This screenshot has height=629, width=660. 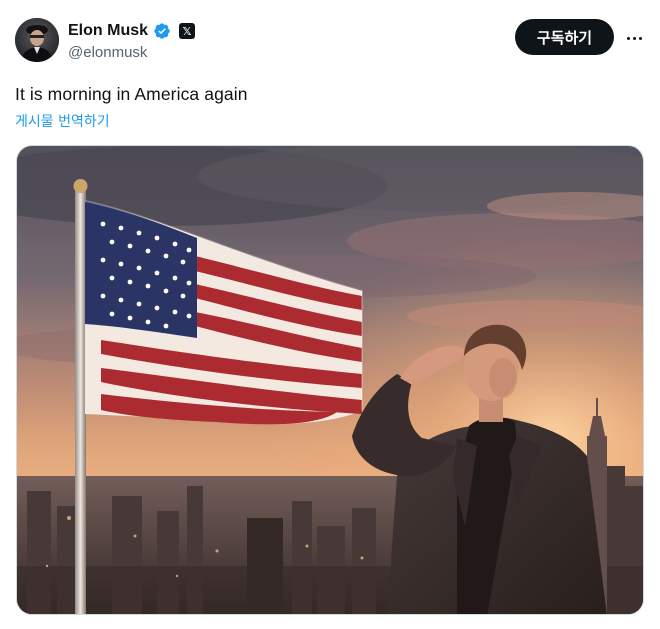 I want to click on author-avatar, so click(x=37, y=40).